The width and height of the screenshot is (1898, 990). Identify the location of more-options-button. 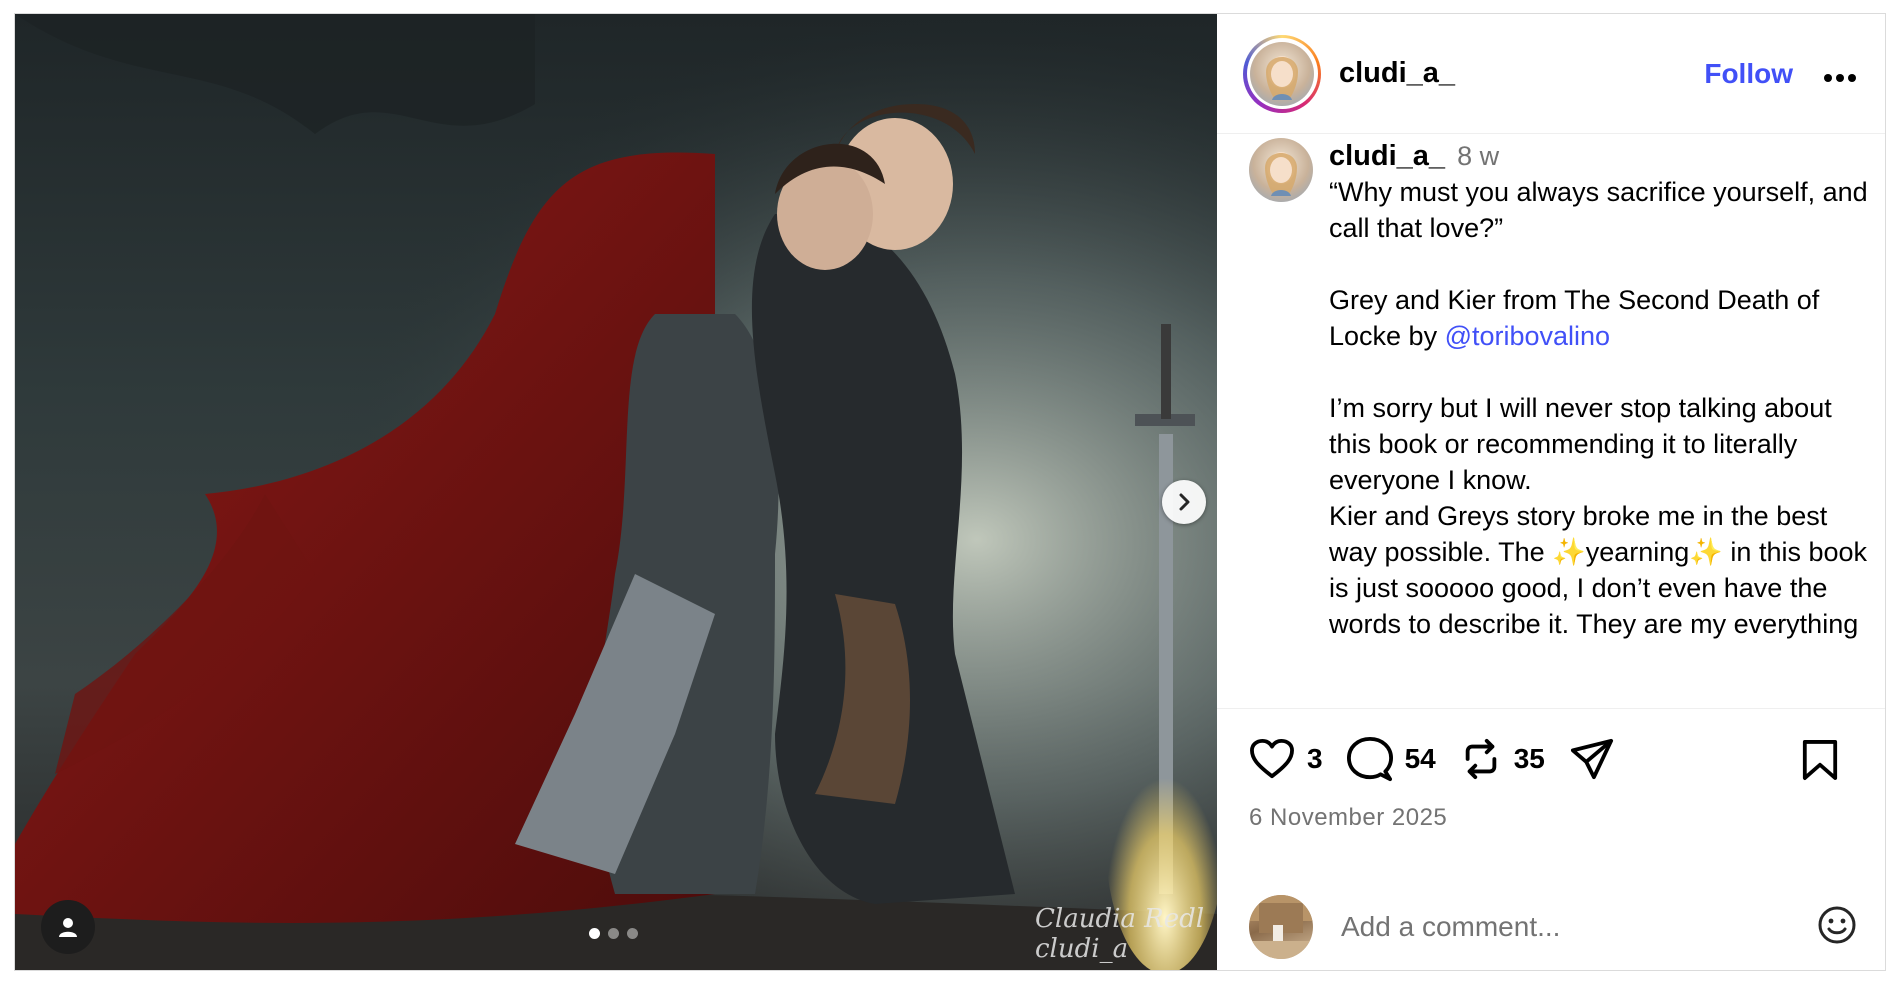
(1840, 74).